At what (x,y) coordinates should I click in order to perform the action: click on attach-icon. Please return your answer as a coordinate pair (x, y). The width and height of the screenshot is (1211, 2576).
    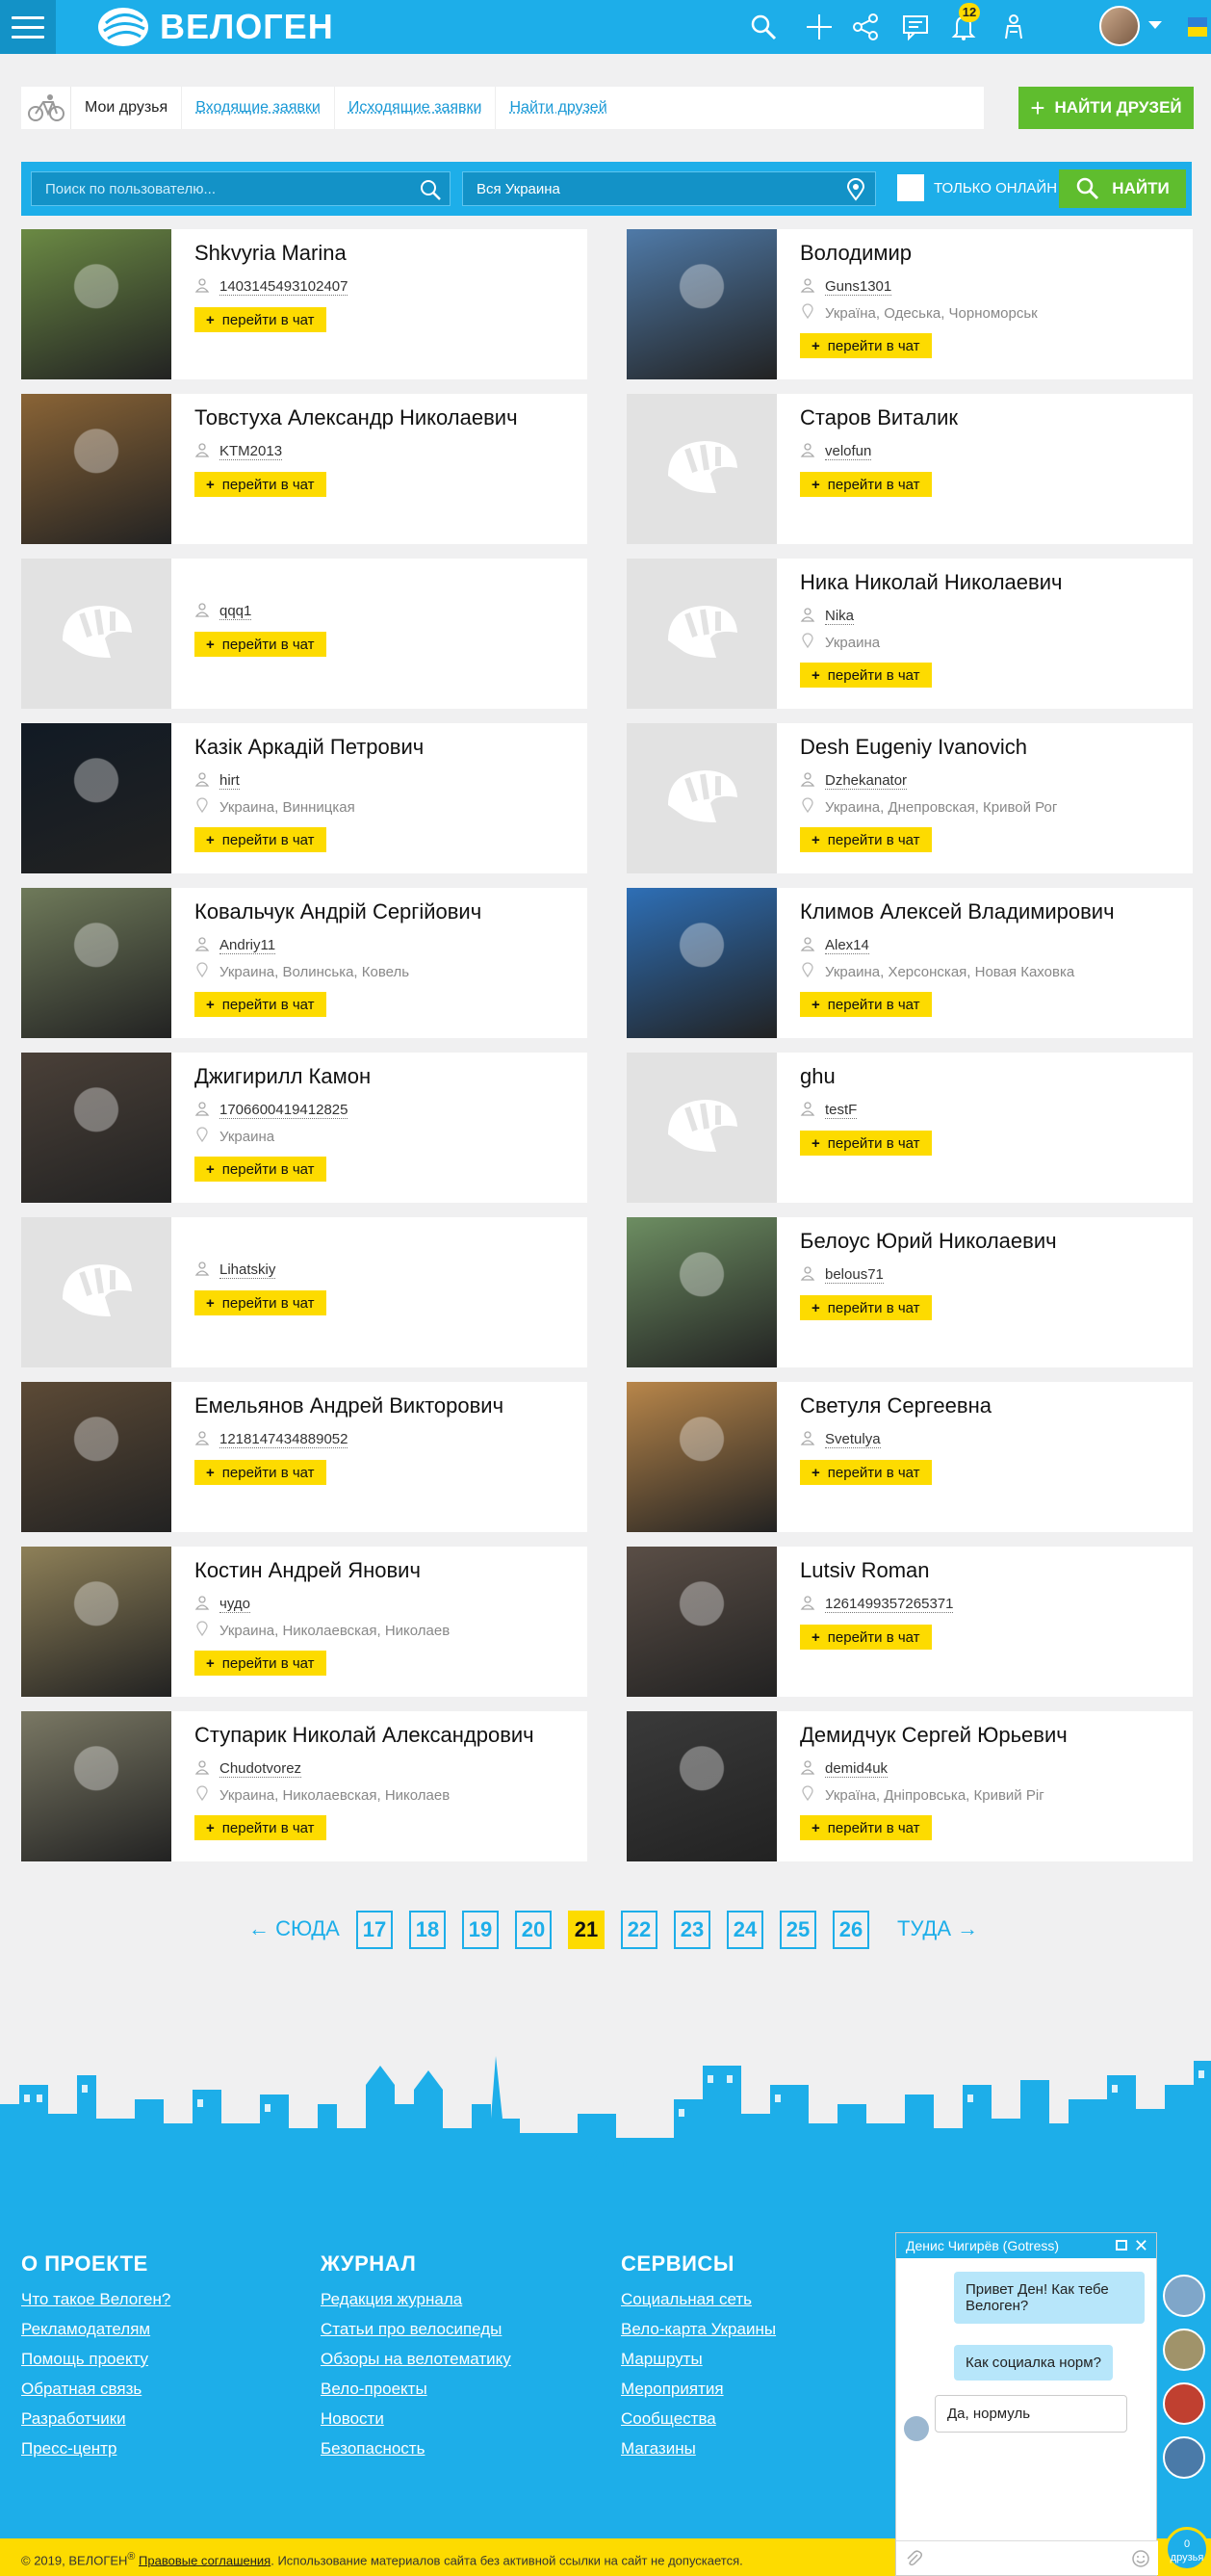
    Looking at the image, I should click on (913, 2558).